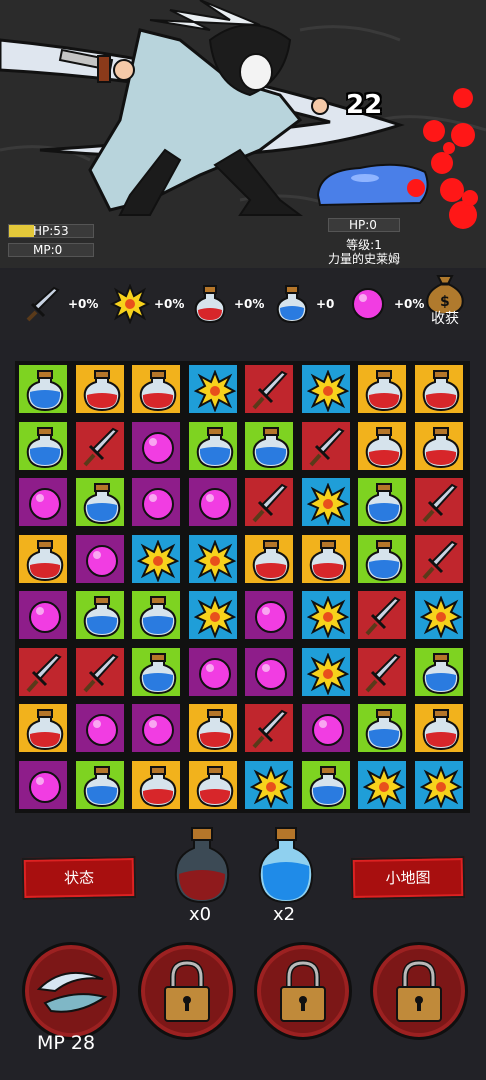  What do you see at coordinates (286, 866) in the screenshot?
I see `blue-potion-flask` at bounding box center [286, 866].